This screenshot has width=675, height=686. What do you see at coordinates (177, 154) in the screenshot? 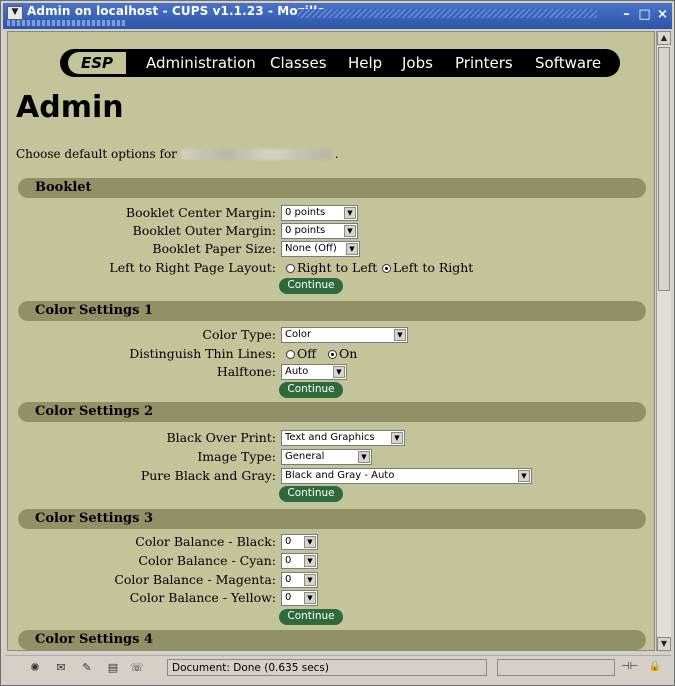
I see `intro-text: Choose default options for.` at bounding box center [177, 154].